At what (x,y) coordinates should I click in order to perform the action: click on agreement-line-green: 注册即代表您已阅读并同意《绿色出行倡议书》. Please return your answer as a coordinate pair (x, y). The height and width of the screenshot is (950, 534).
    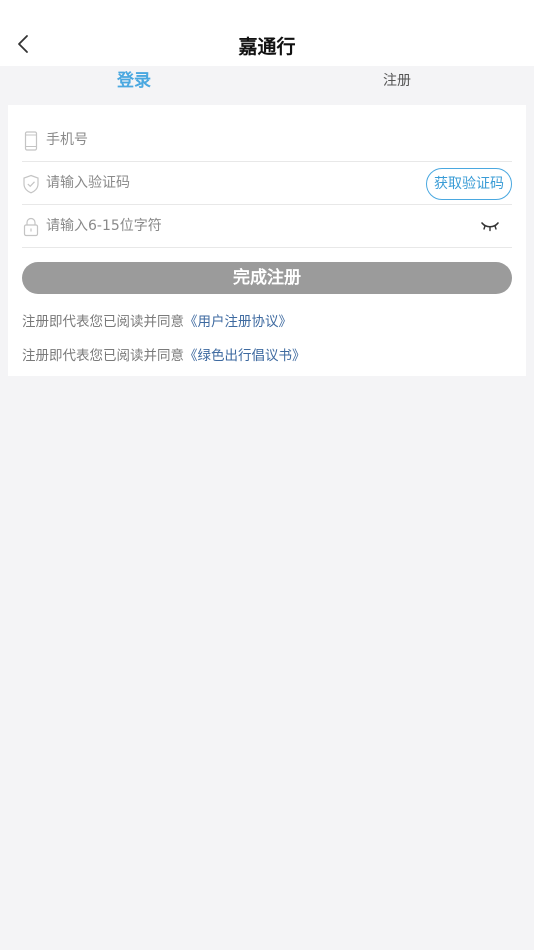
    Looking at the image, I should click on (164, 354).